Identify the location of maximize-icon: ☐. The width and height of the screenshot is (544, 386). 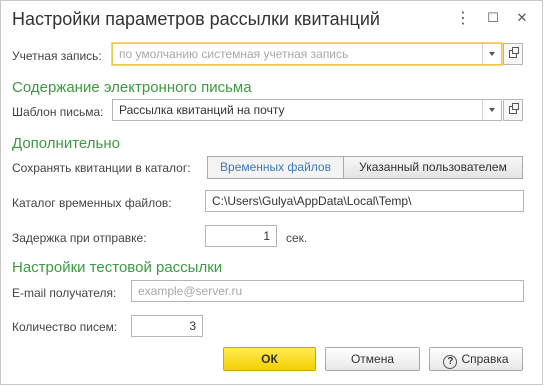
(493, 18).